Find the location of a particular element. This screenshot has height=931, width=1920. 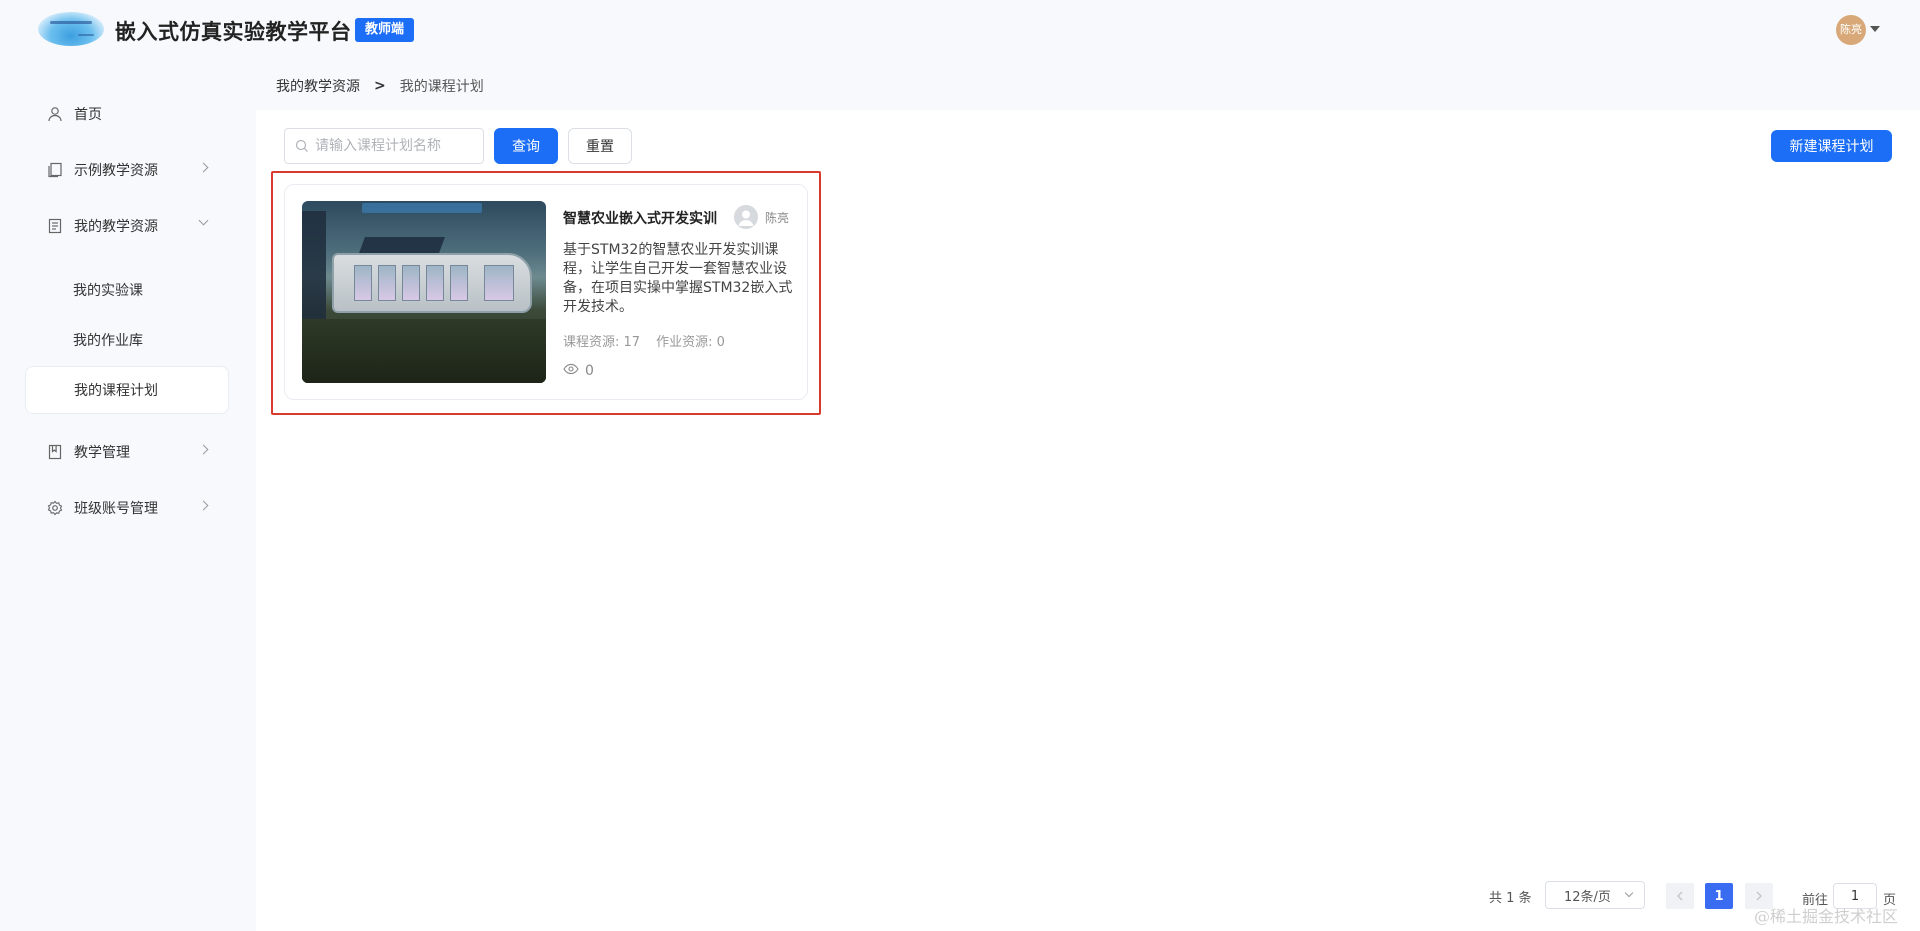

search-icon is located at coordinates (302, 146).